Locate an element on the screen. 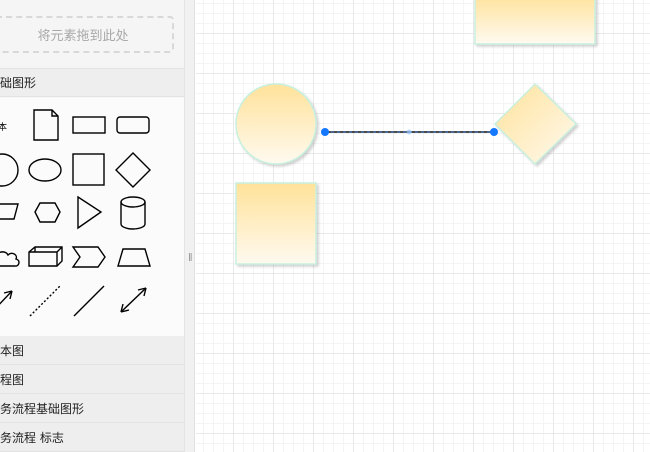 The image size is (650, 452). canvas-diamond is located at coordinates (535, 124).